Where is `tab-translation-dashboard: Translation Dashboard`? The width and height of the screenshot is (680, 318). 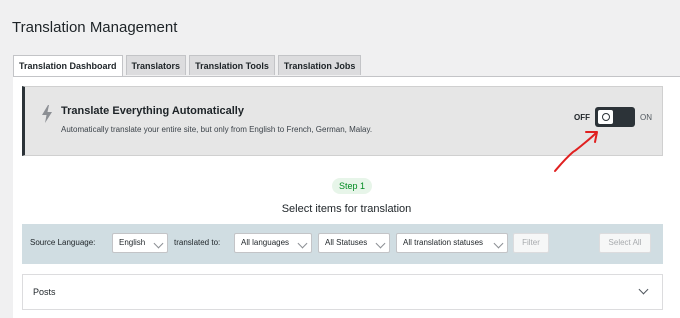
tab-translation-dashboard: Translation Dashboard is located at coordinates (68, 66).